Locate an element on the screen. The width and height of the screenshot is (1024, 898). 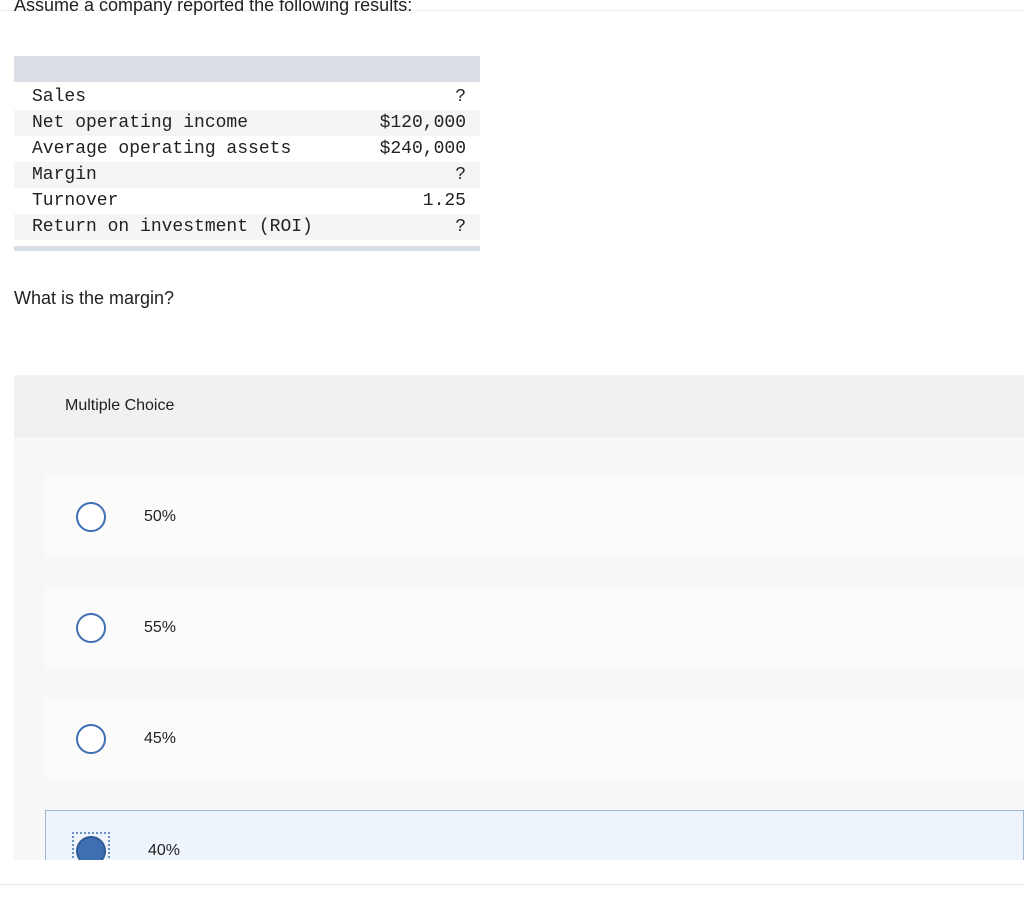
choice-option-1: 50% is located at coordinates (534, 516).